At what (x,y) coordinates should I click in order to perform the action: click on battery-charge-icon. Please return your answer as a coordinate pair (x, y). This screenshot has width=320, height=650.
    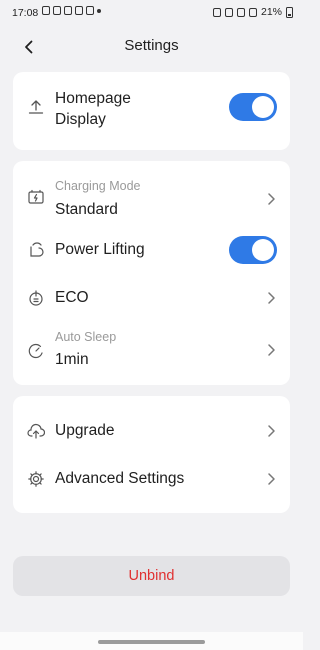
    Looking at the image, I should click on (36, 197).